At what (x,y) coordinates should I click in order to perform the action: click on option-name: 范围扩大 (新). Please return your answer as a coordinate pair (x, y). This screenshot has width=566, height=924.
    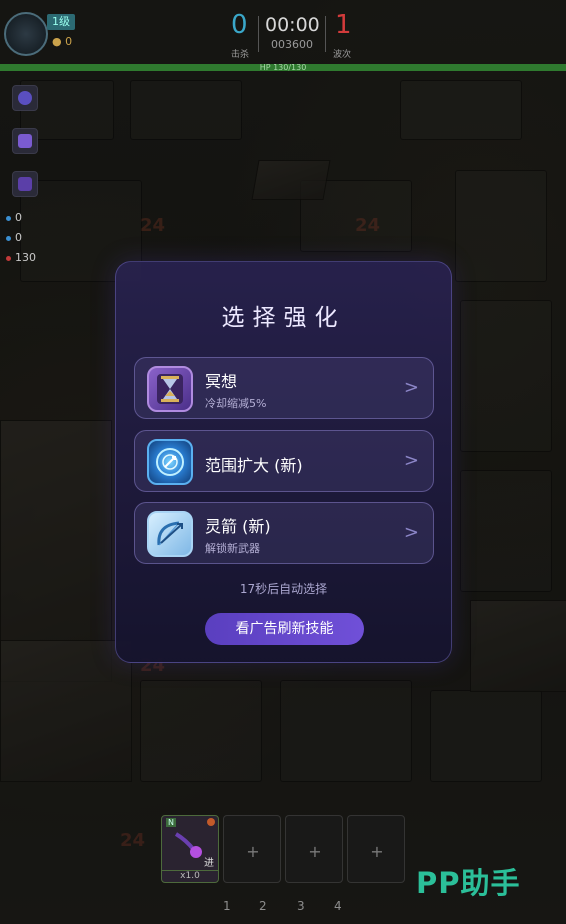
    Looking at the image, I should click on (254, 465).